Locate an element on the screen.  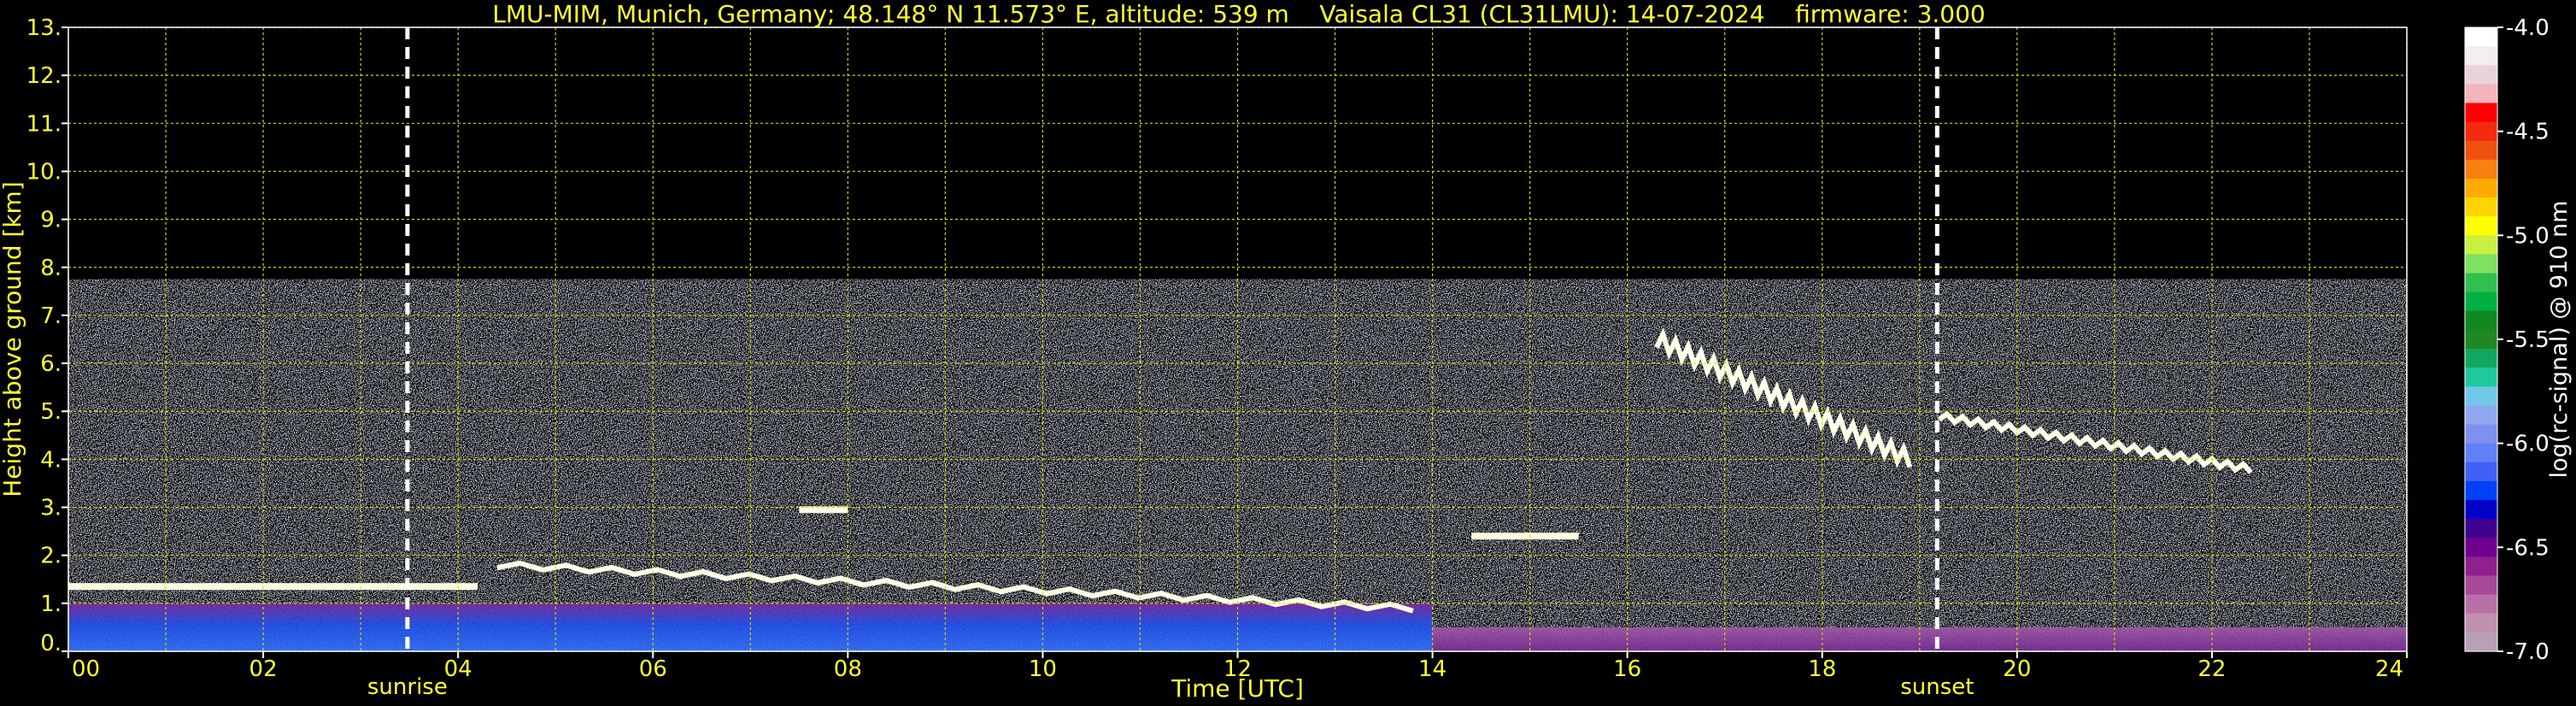
y-tick-label: 1. is located at coordinates (51, 604).